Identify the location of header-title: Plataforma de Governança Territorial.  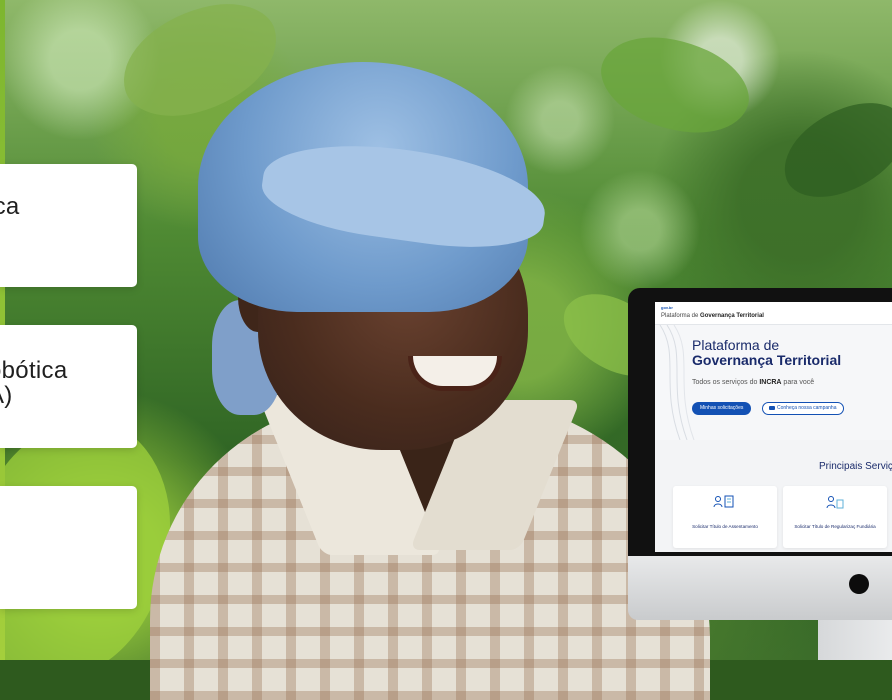
(712, 316).